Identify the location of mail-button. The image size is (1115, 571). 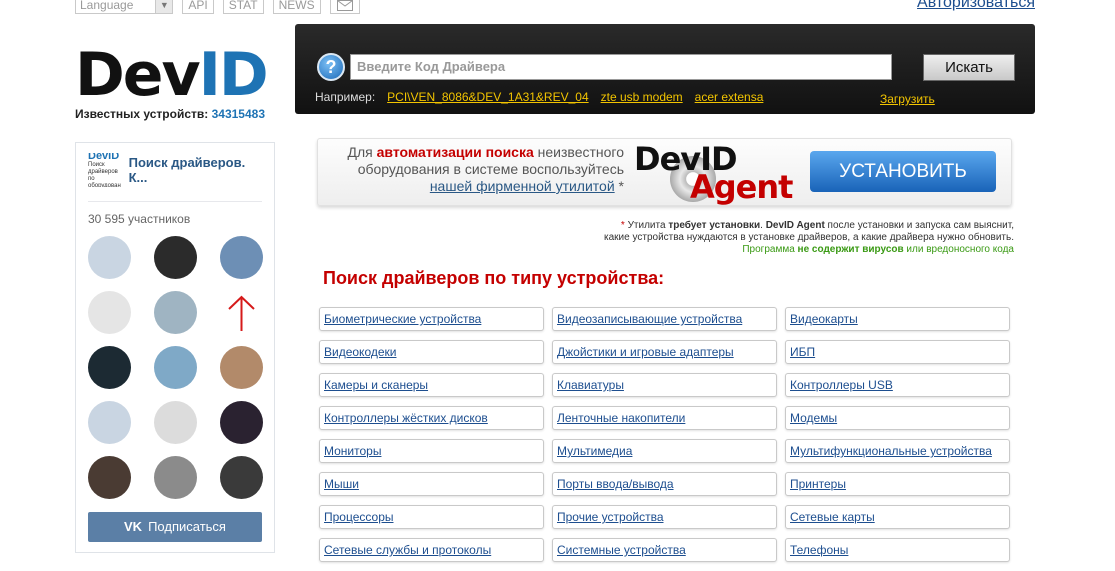
(344, 7).